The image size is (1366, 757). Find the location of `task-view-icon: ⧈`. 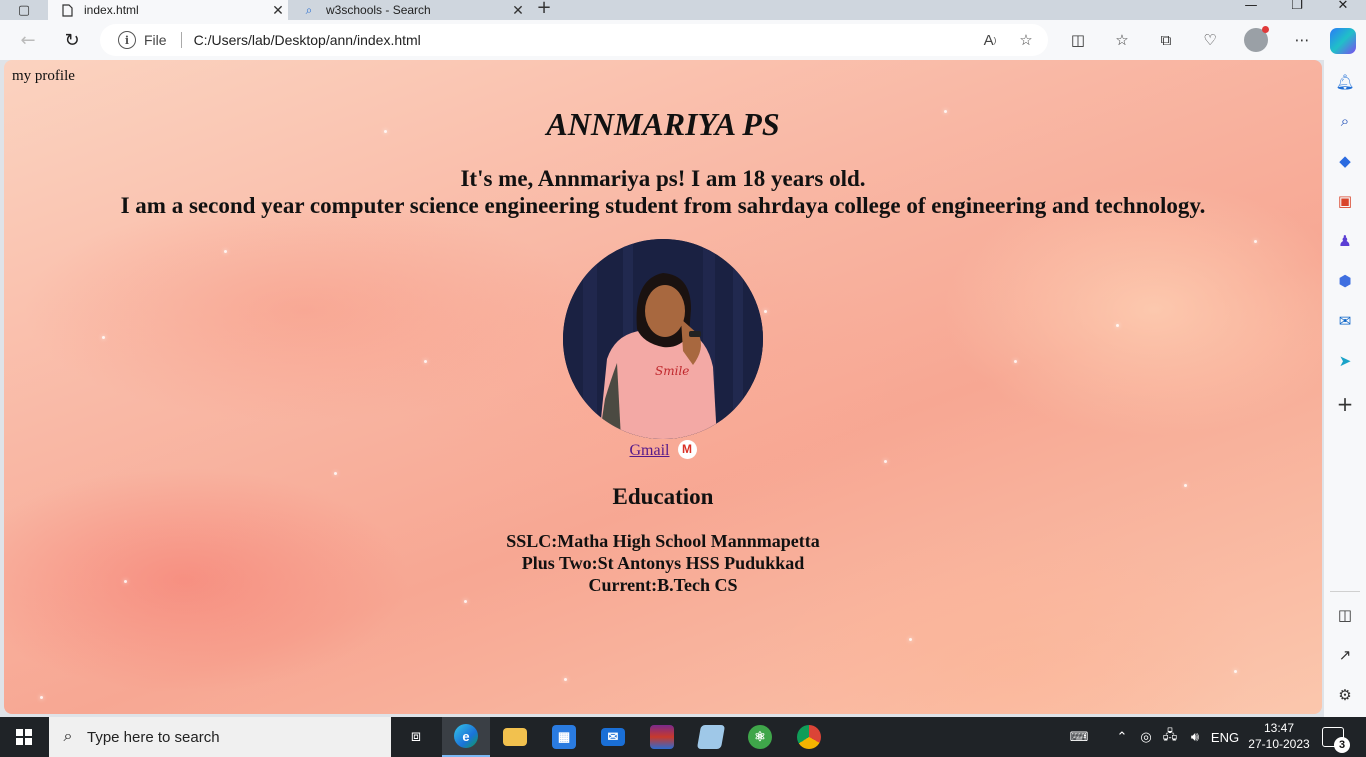

task-view-icon: ⧈ is located at coordinates (416, 737).